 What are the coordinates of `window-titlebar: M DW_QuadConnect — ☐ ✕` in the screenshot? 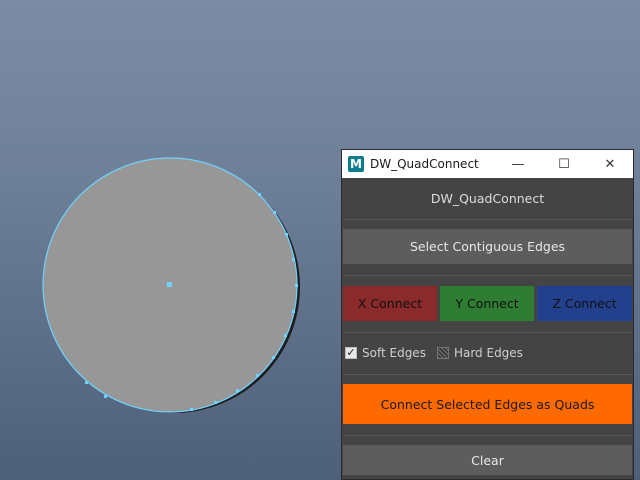 It's located at (487, 164).